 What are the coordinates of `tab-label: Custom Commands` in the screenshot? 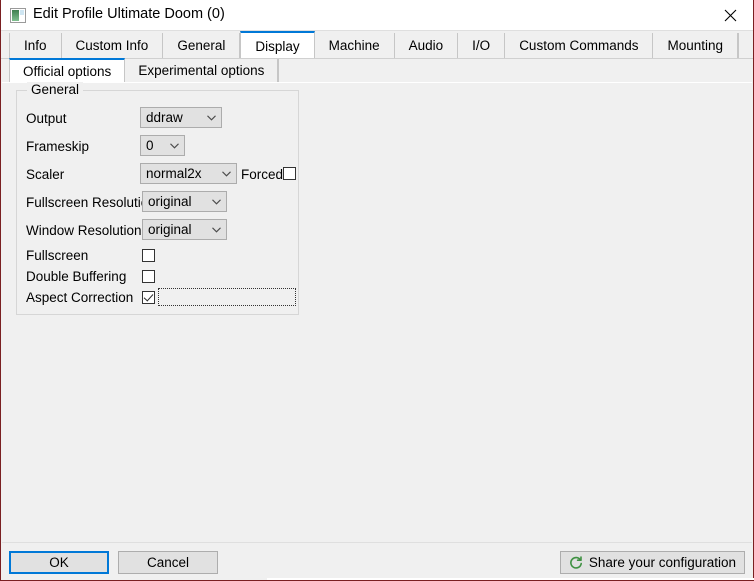 It's located at (579, 45).